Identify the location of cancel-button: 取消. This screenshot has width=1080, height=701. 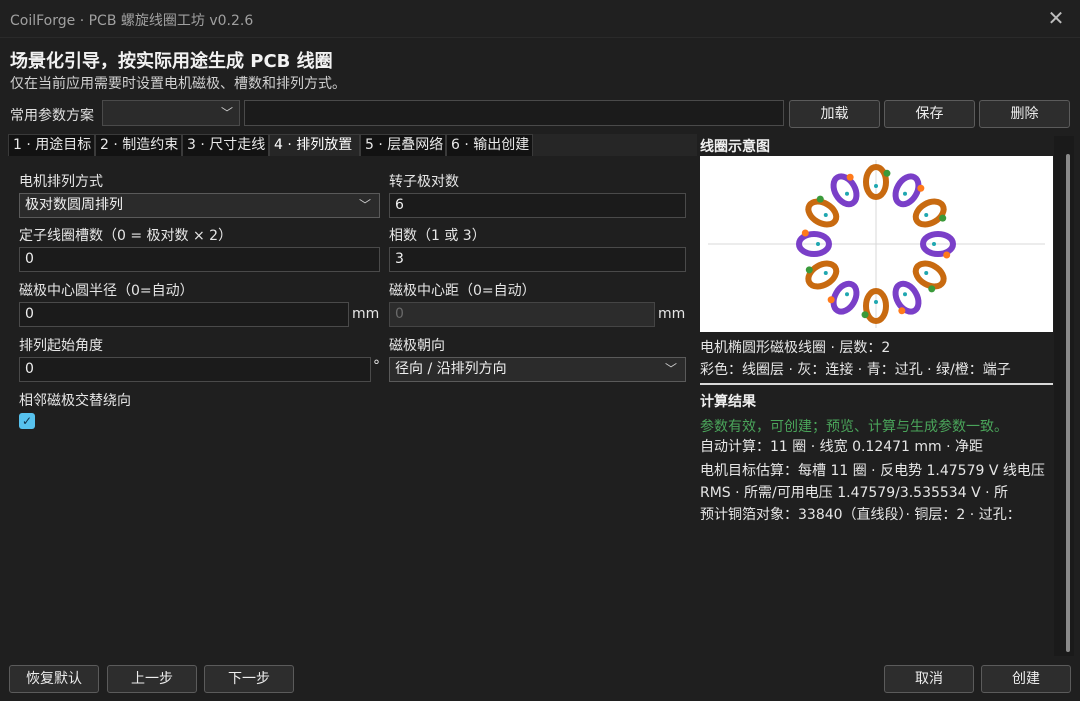
(929, 679).